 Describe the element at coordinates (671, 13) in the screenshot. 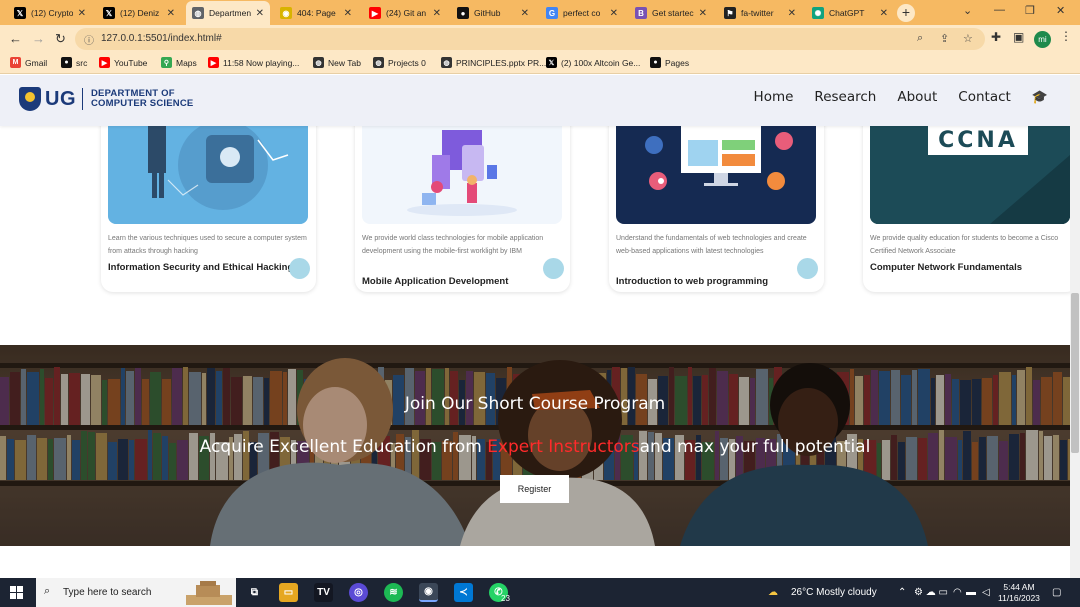

I see `browser-tab: B Get startec ✕` at that location.